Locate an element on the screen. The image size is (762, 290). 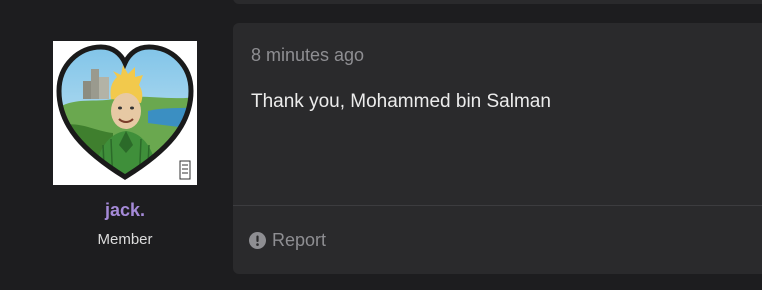
report-button: Report is located at coordinates (287, 240).